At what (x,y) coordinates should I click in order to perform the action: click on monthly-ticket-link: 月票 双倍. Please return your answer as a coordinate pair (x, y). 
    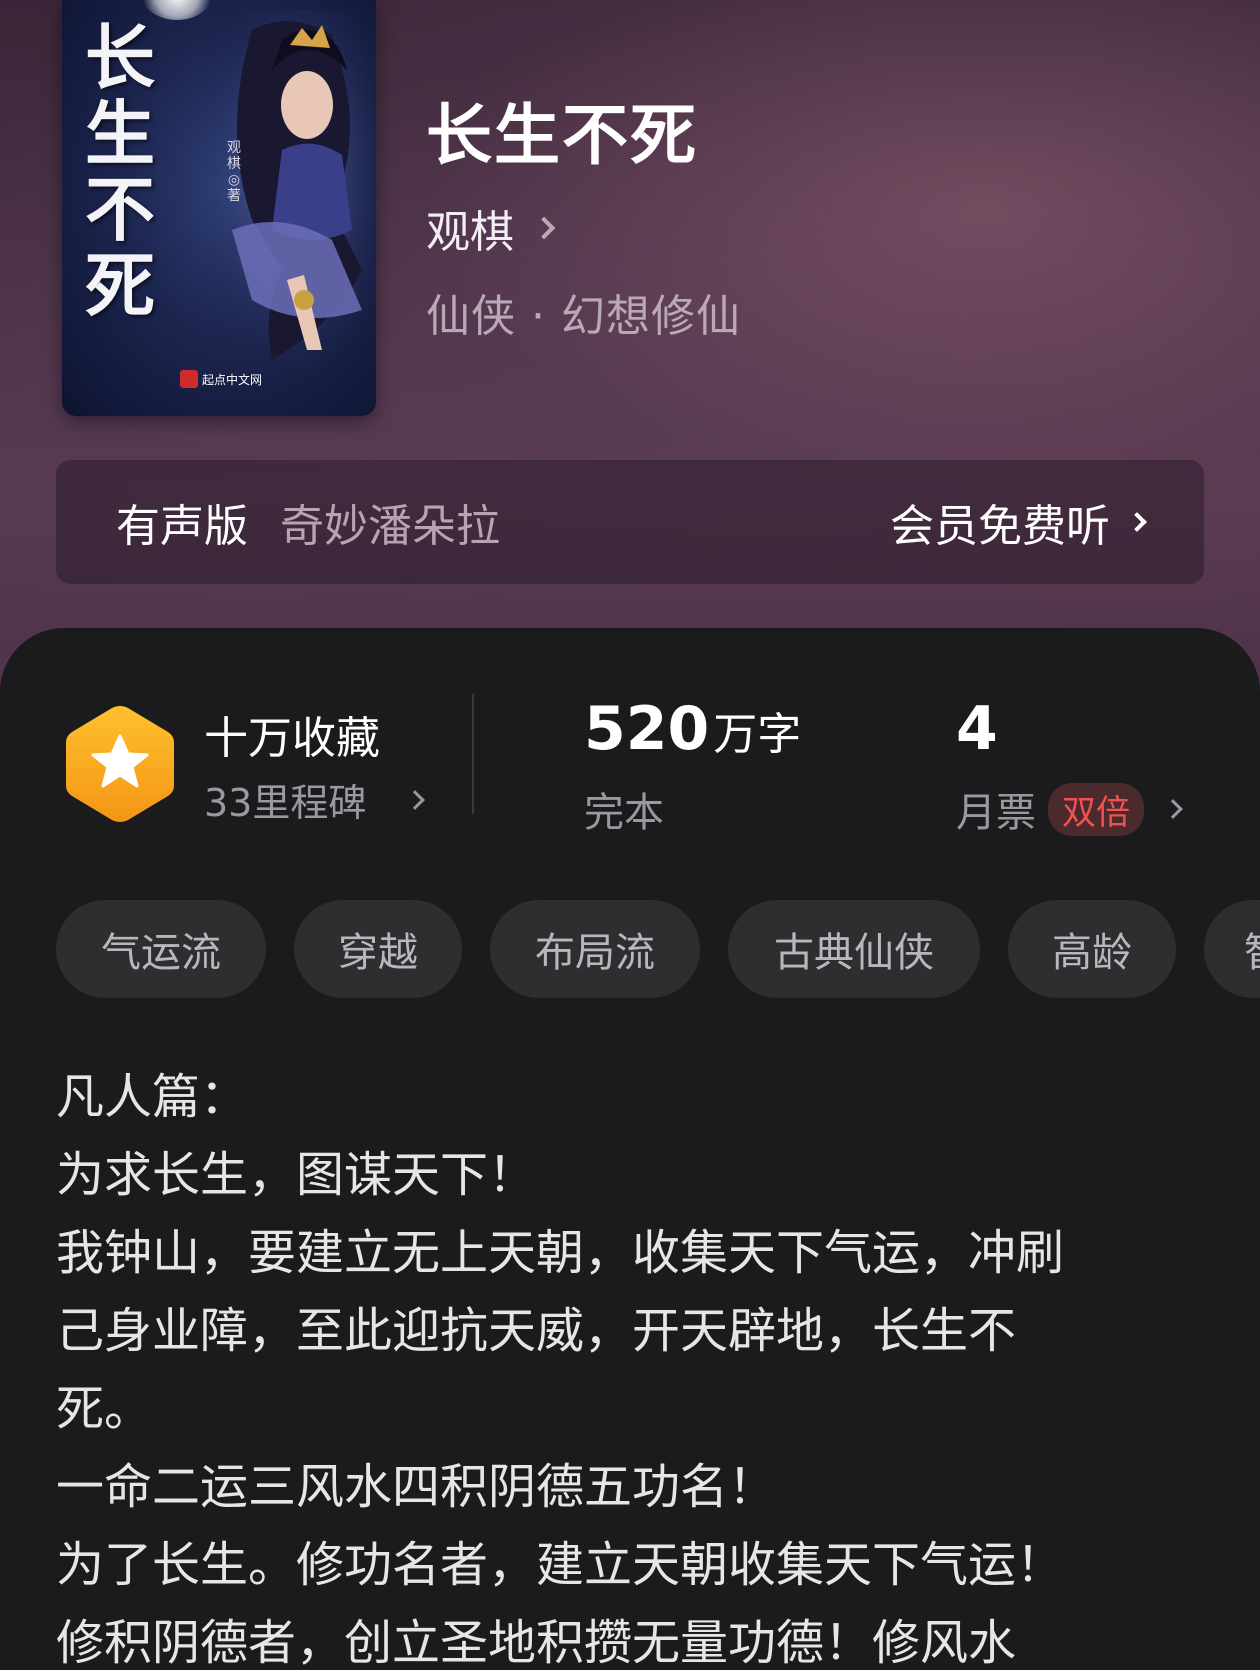
    Looking at the image, I should click on (1069, 809).